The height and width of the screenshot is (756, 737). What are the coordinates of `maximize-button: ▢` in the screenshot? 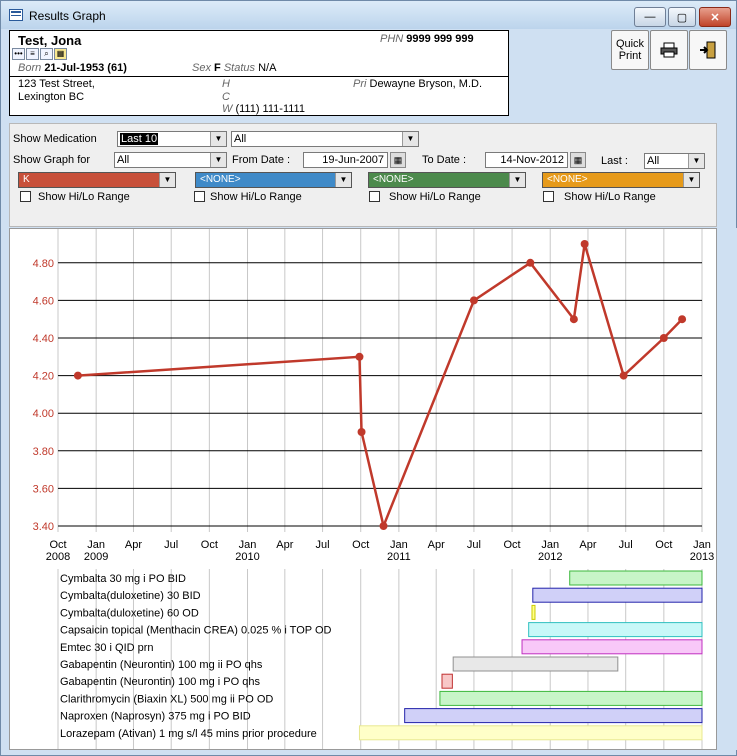 It's located at (682, 17).